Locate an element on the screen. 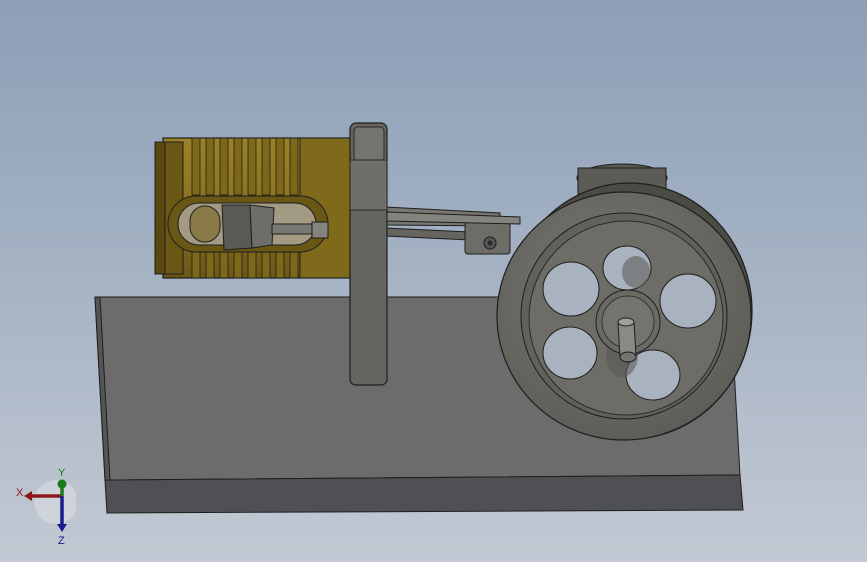  triad-sphere is located at coordinates (55, 502).